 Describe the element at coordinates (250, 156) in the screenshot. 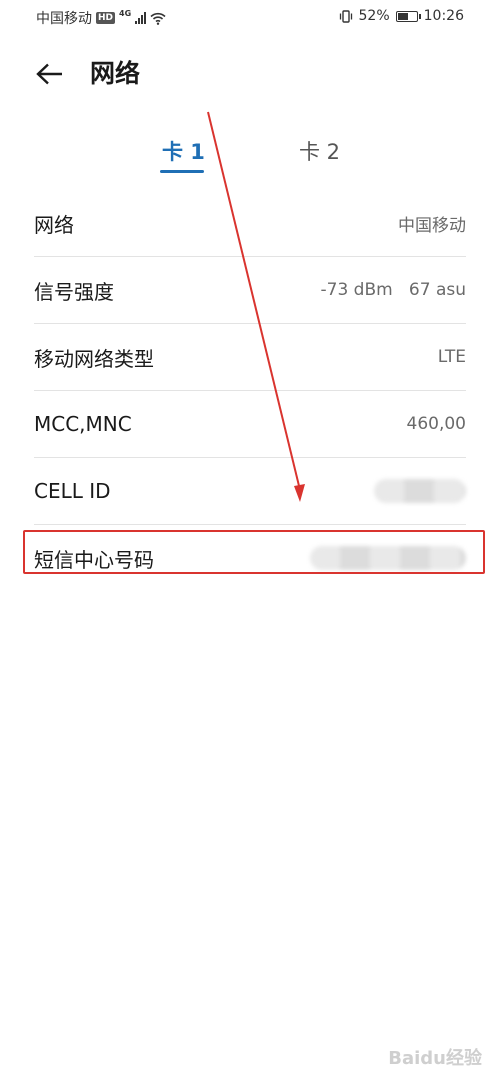

I see `sim-tabs: 卡 1 卡 2` at that location.